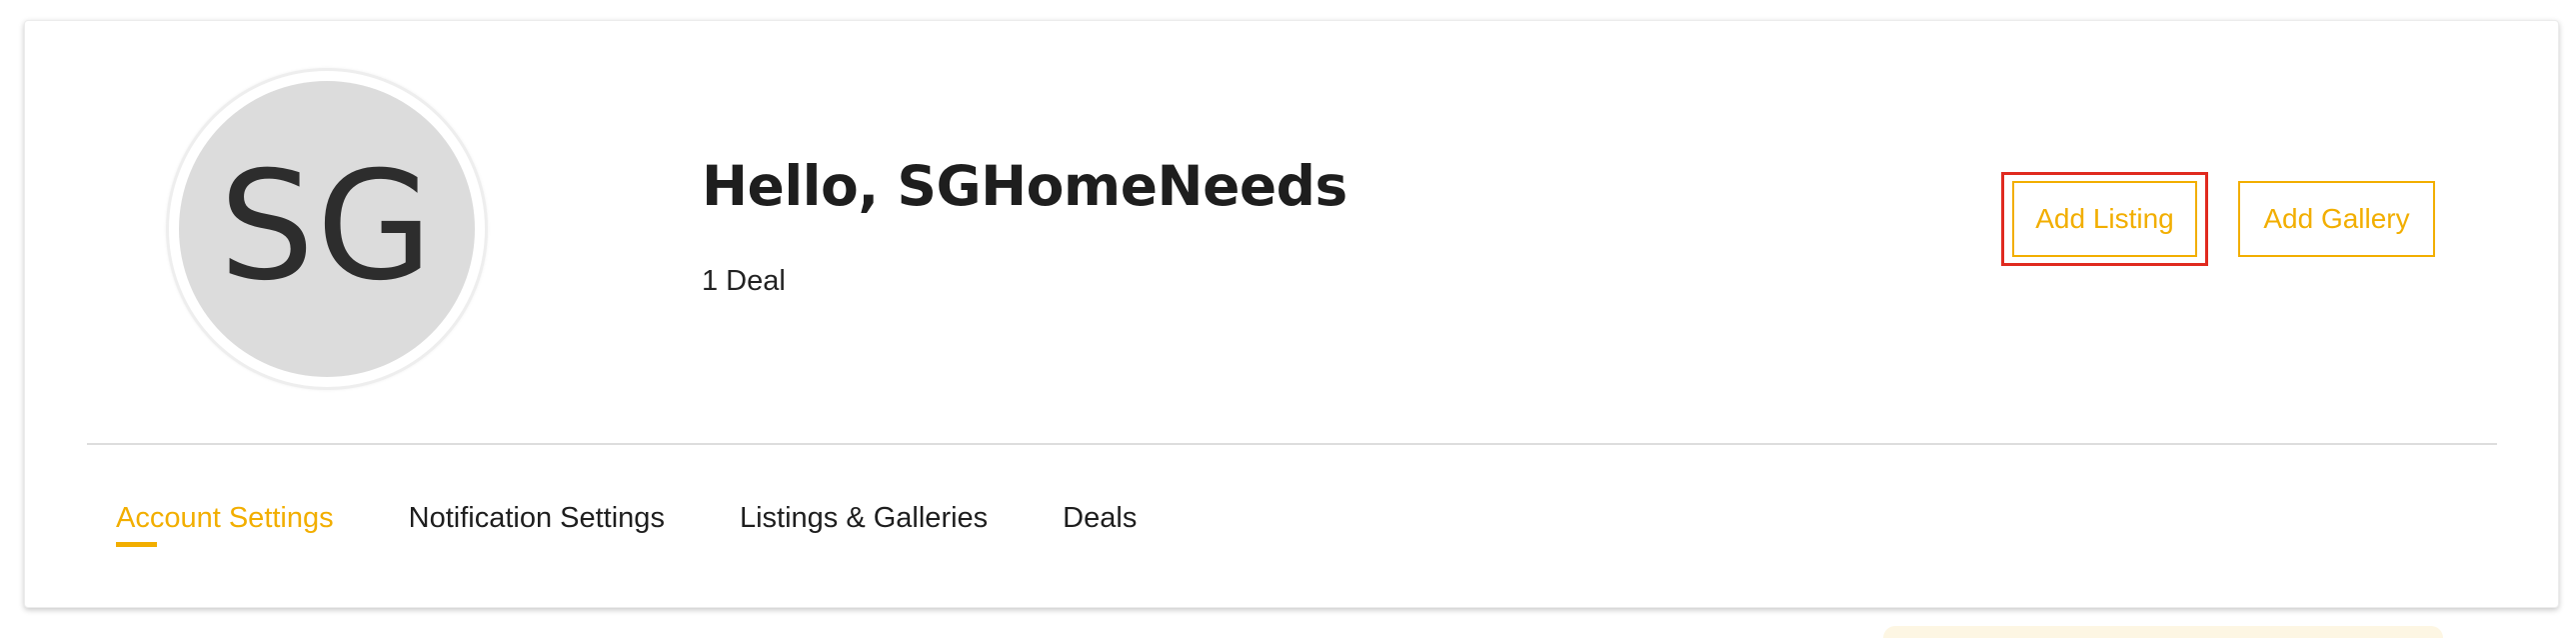  Describe the element at coordinates (744, 281) in the screenshot. I see `deal-count: 1 Deal` at that location.